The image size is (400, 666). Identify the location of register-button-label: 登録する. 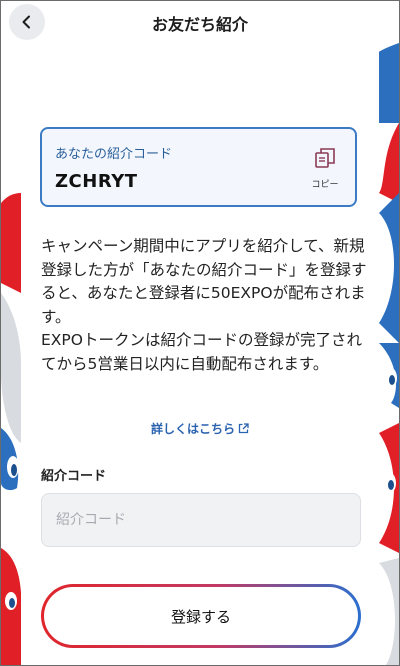
(201, 616).